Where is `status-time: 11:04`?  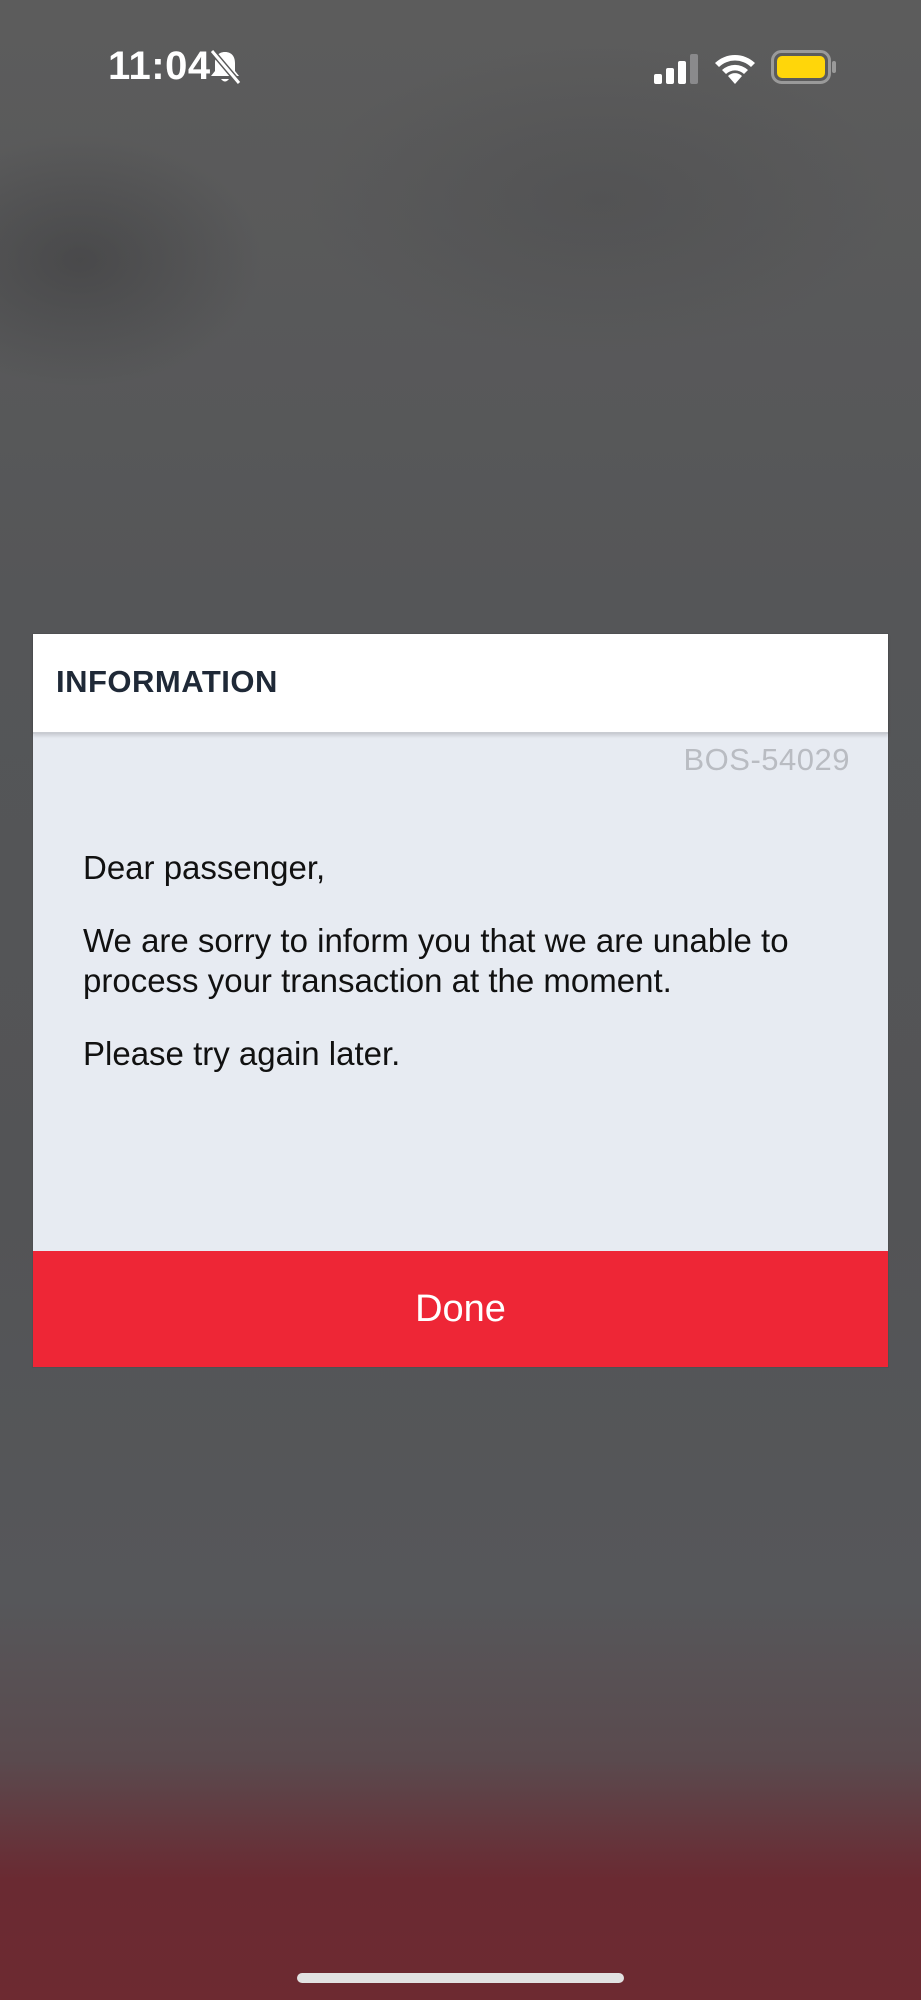
status-time: 11:04 is located at coordinates (159, 66).